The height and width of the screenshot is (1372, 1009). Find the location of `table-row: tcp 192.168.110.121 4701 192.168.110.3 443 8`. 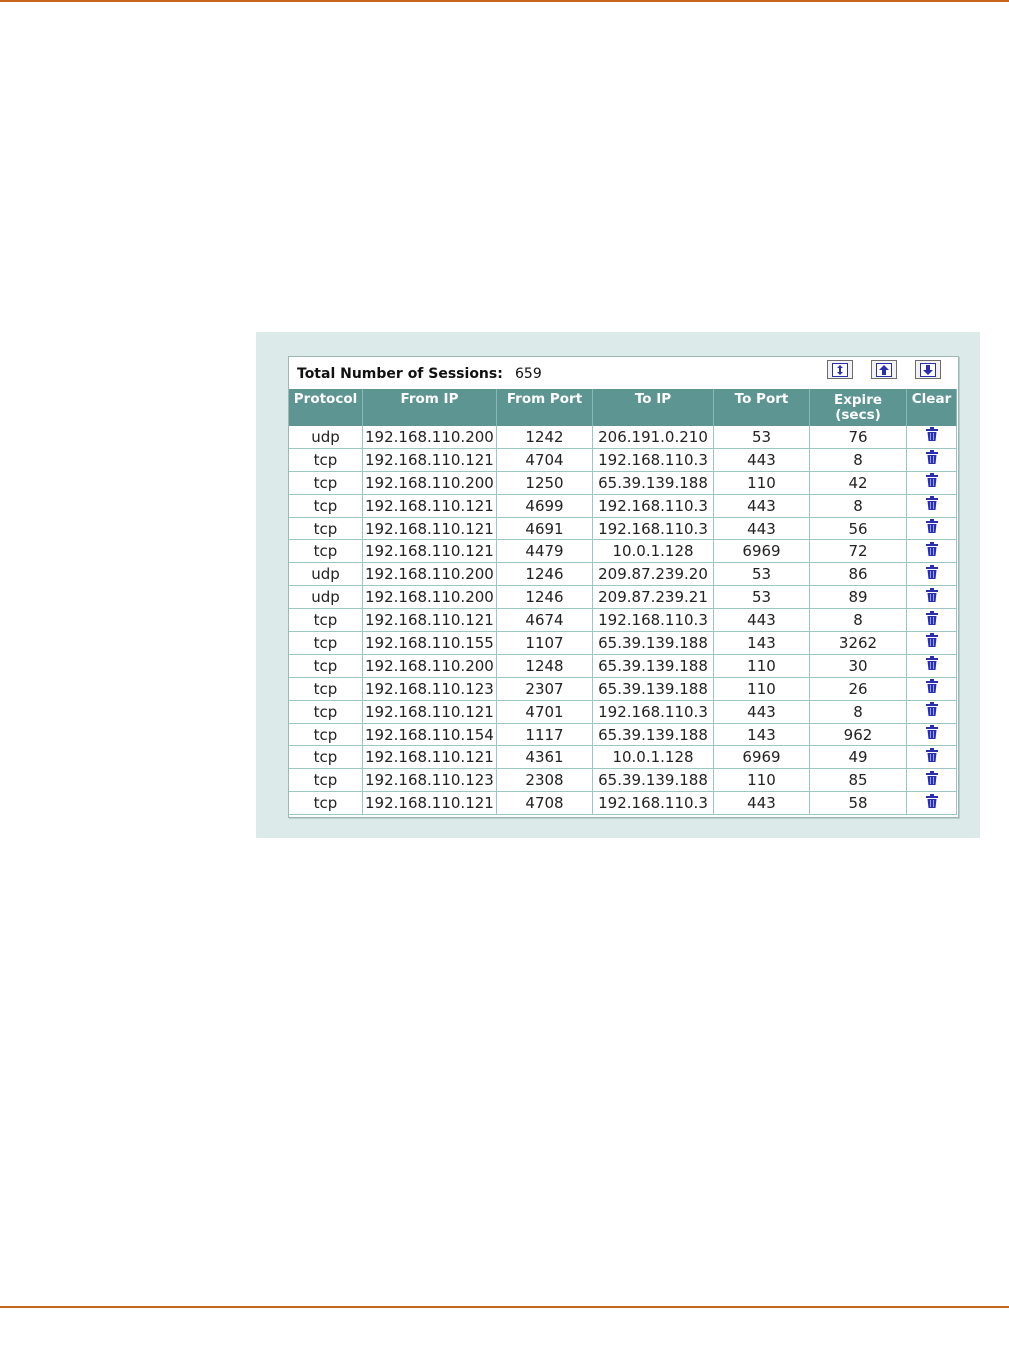

table-row: tcp 192.168.110.121 4701 192.168.110.3 443 8 is located at coordinates (623, 712).